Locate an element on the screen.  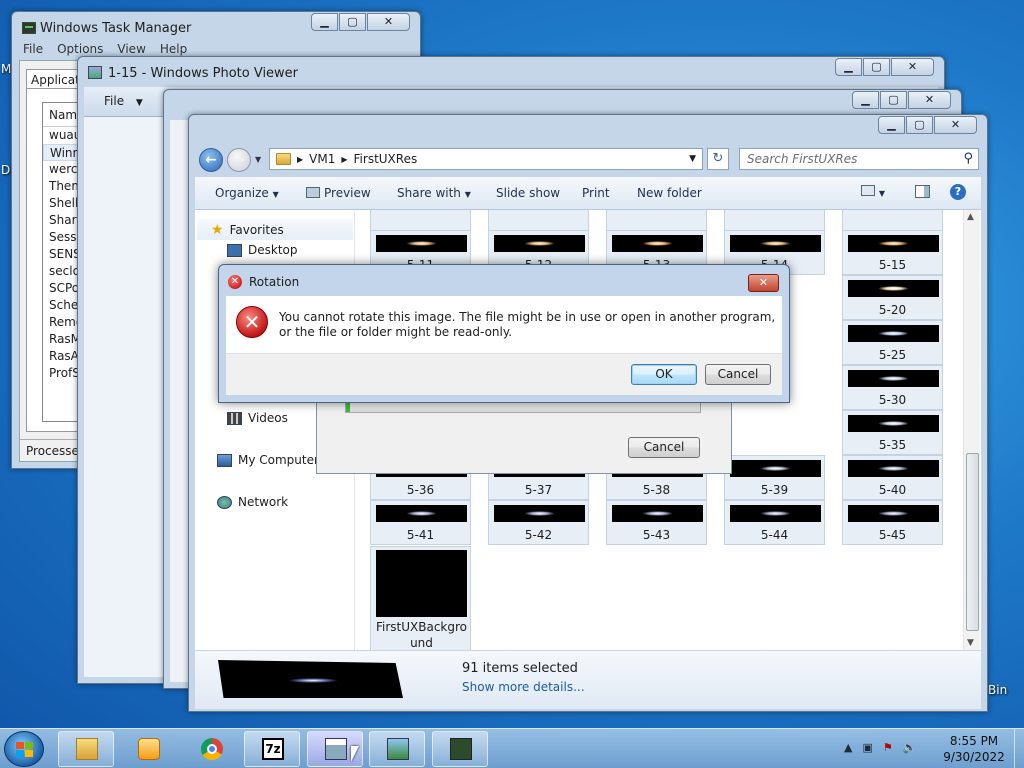
show-desktop-button is located at coordinates (1019, 748).